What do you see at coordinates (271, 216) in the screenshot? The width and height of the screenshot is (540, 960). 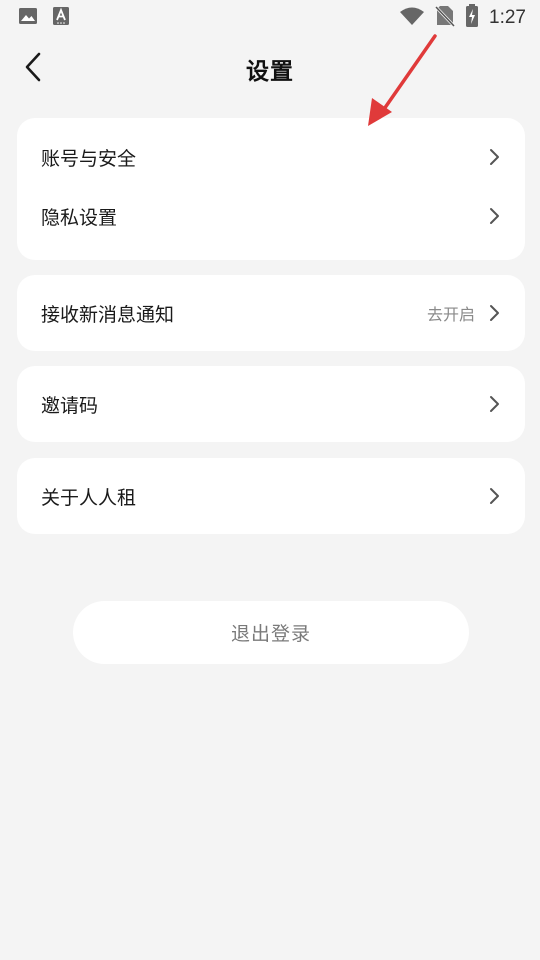 I see `settings-item-privacy: 隐私设置` at bounding box center [271, 216].